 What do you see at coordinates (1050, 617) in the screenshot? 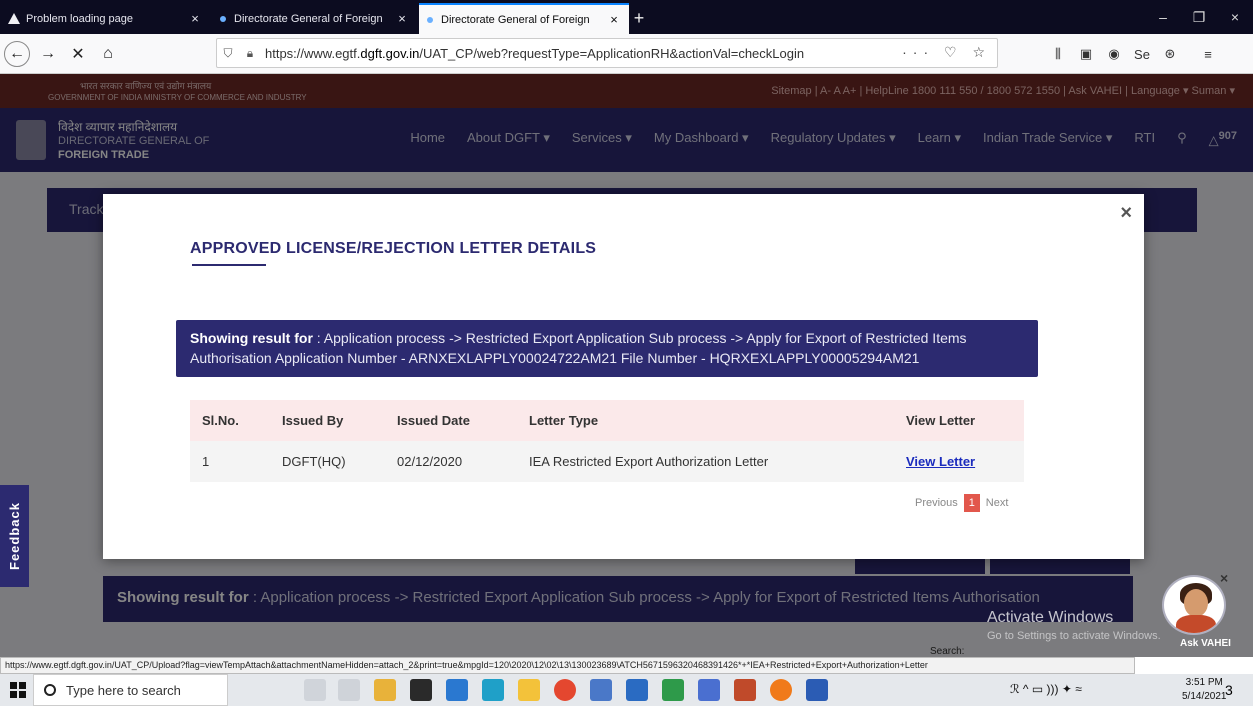
I see `activate-windows-title: Activate Windows` at bounding box center [1050, 617].